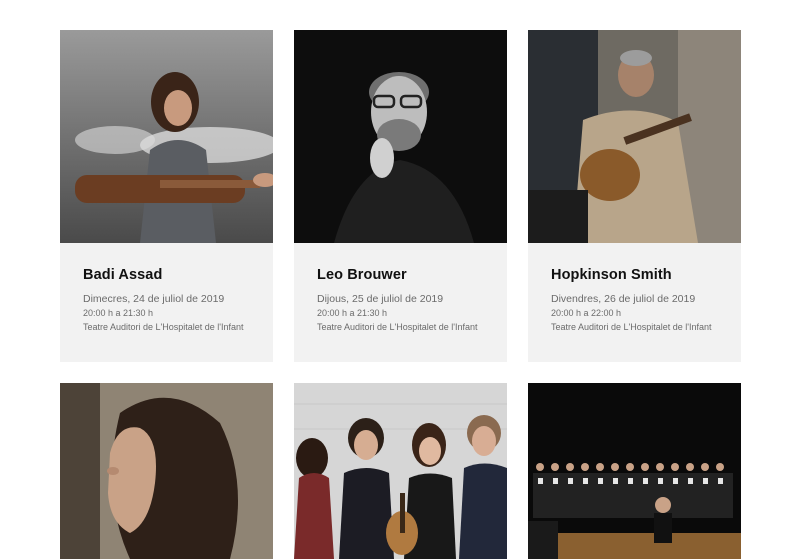 This screenshot has height=560, width=800. What do you see at coordinates (178, 275) in the screenshot?
I see `event-title: Badi Assad` at bounding box center [178, 275].